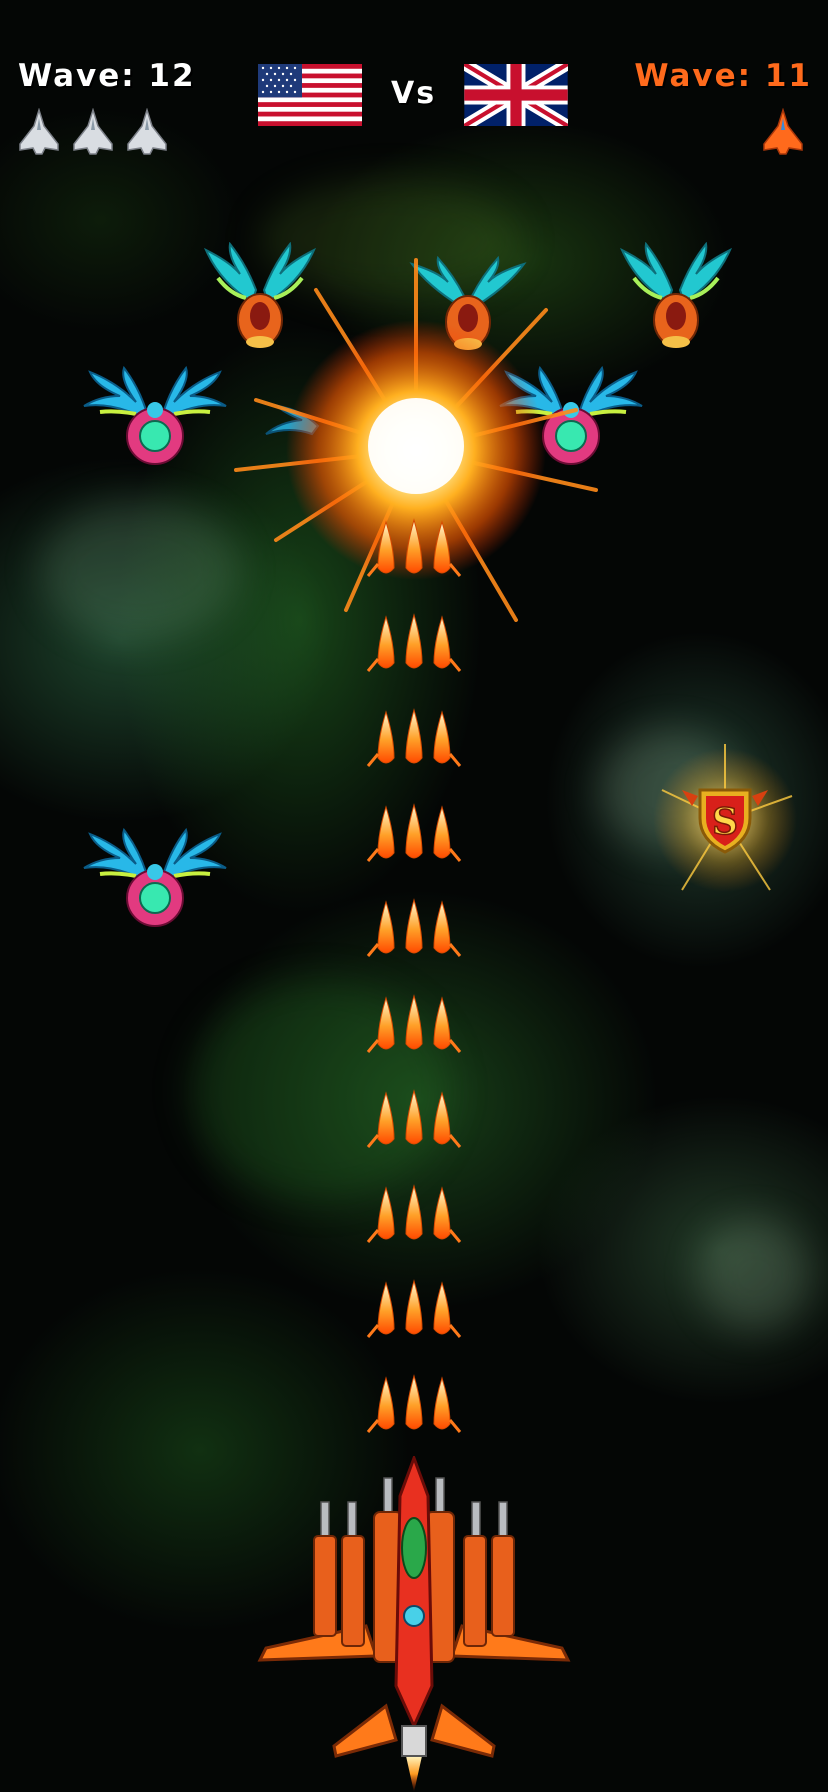 The width and height of the screenshot is (828, 1792). What do you see at coordinates (310, 95) in the screenshot?
I see `usa-flag-icon` at bounding box center [310, 95].